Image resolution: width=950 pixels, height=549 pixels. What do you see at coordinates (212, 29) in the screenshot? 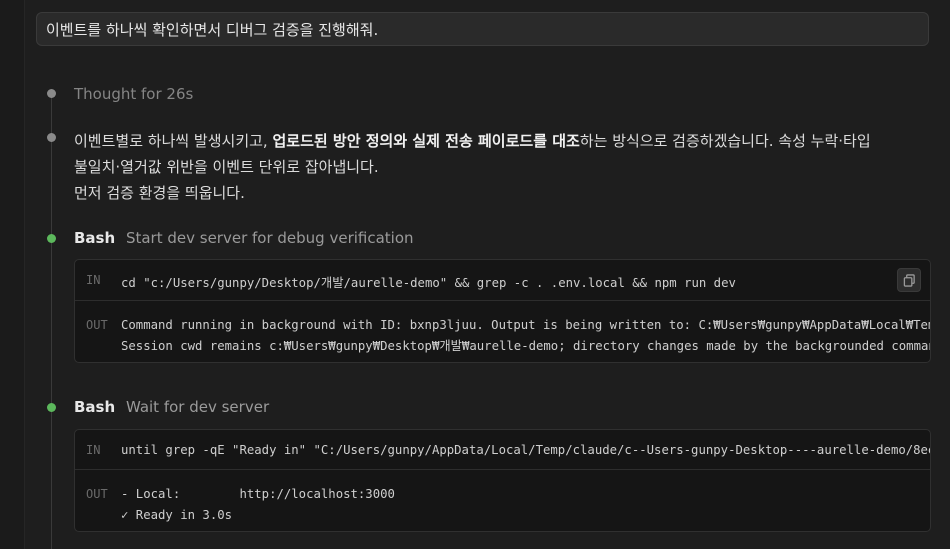
I see `user-message-text: 이벤트를 하나씩 확인하면서 디버그 검증을 진행해줘.` at bounding box center [212, 29].